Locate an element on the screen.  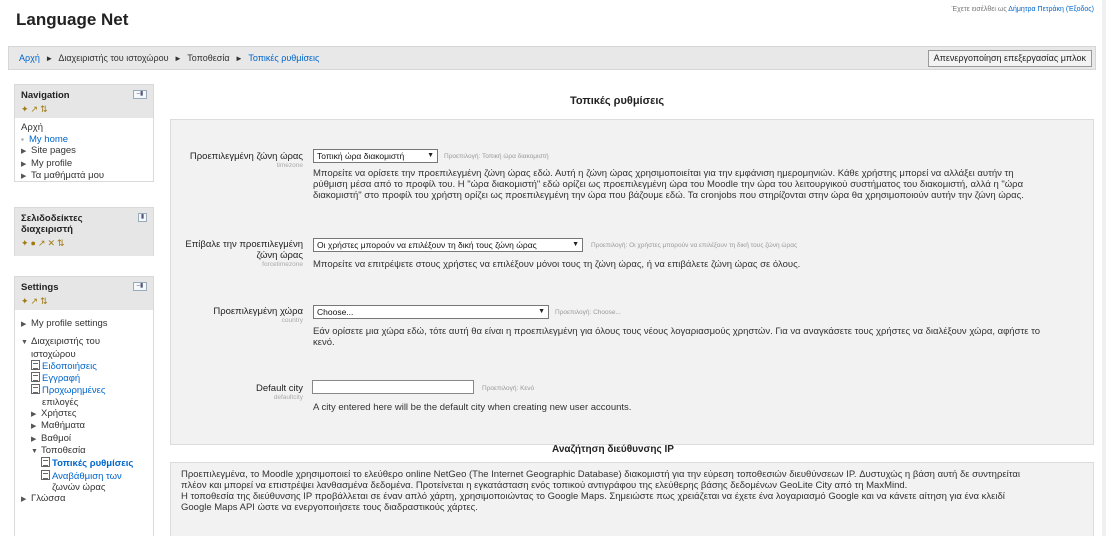
settings-item-my-profile: ▶ My profile settings is located at coordinates (84, 324).